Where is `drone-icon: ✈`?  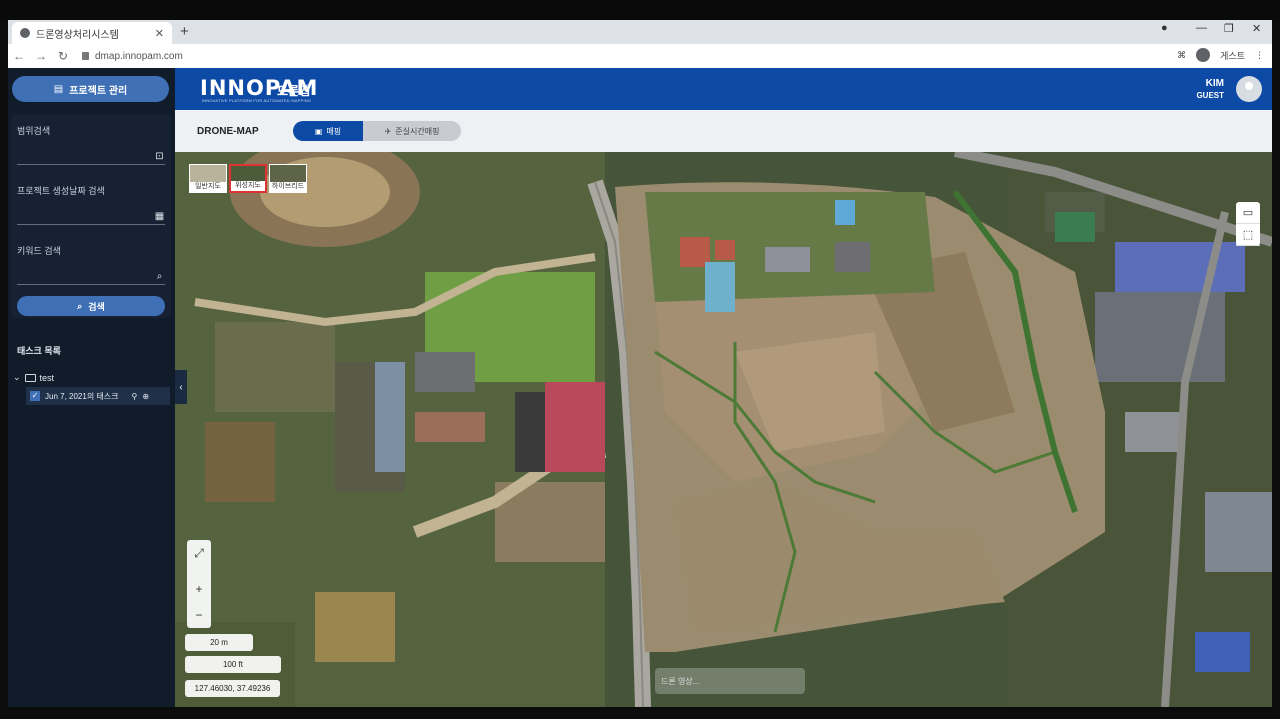
drone-icon: ✈ is located at coordinates (388, 131).